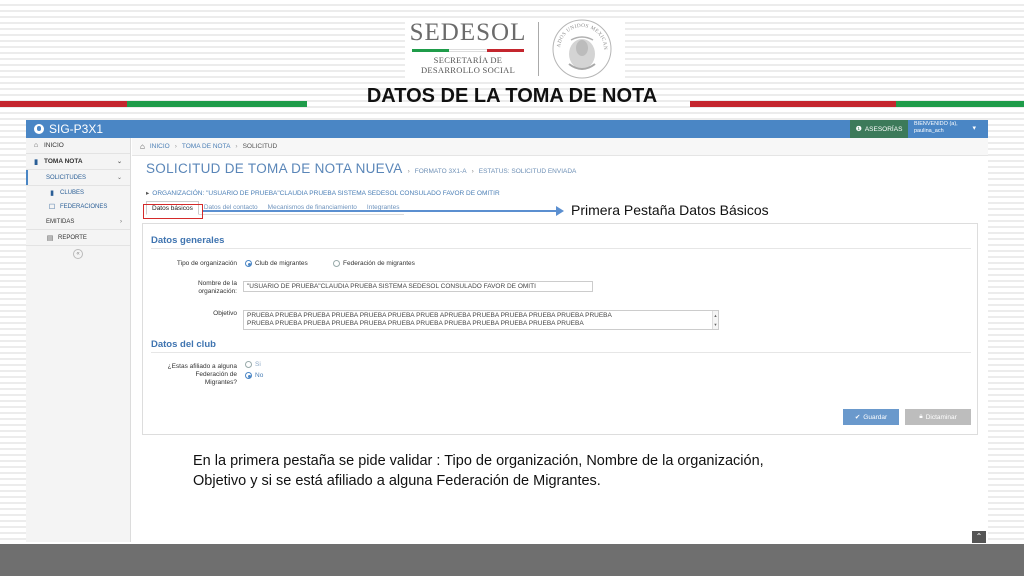  What do you see at coordinates (468, 50) in the screenshot?
I see `brand-color-stripe` at bounding box center [468, 50].